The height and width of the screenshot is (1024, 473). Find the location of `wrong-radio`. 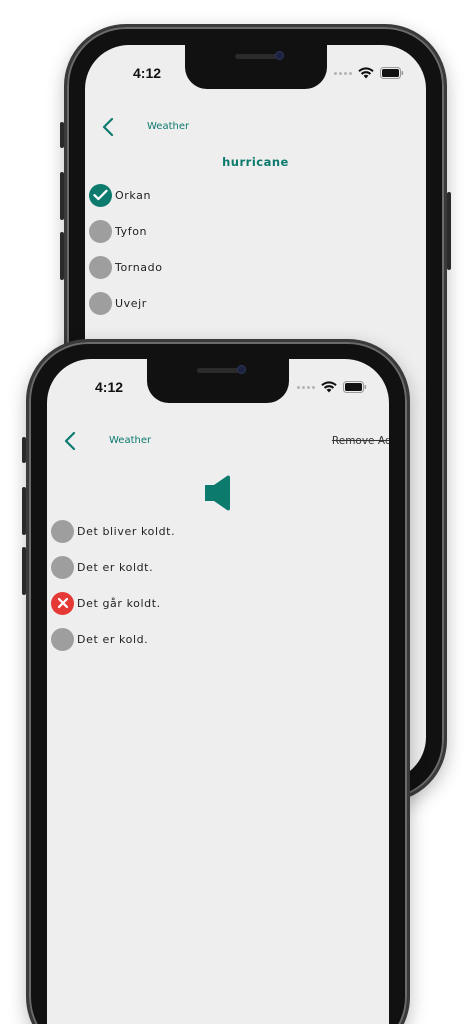

wrong-radio is located at coordinates (62, 603).